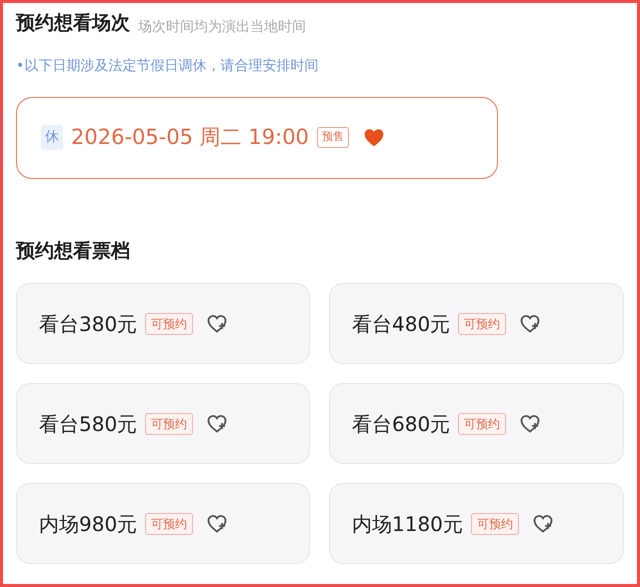  What do you see at coordinates (88, 324) in the screenshot?
I see `tier-price: 看台380元` at bounding box center [88, 324].